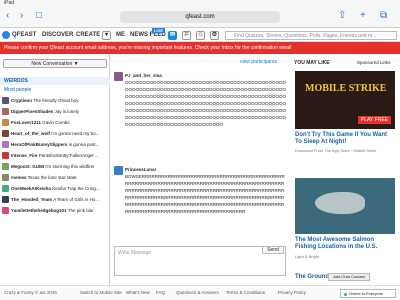 This screenshot has width=400, height=300. What do you see at coordinates (345, 100) in the screenshot?
I see `ad-image-mobile-strike: MOBILE STRIKE PLAY FREE` at bounding box center [345, 100].